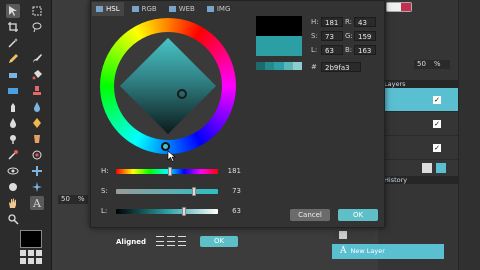 The width and height of the screenshot is (480, 270). I want to click on tab-hsl: HSL, so click(108, 9).